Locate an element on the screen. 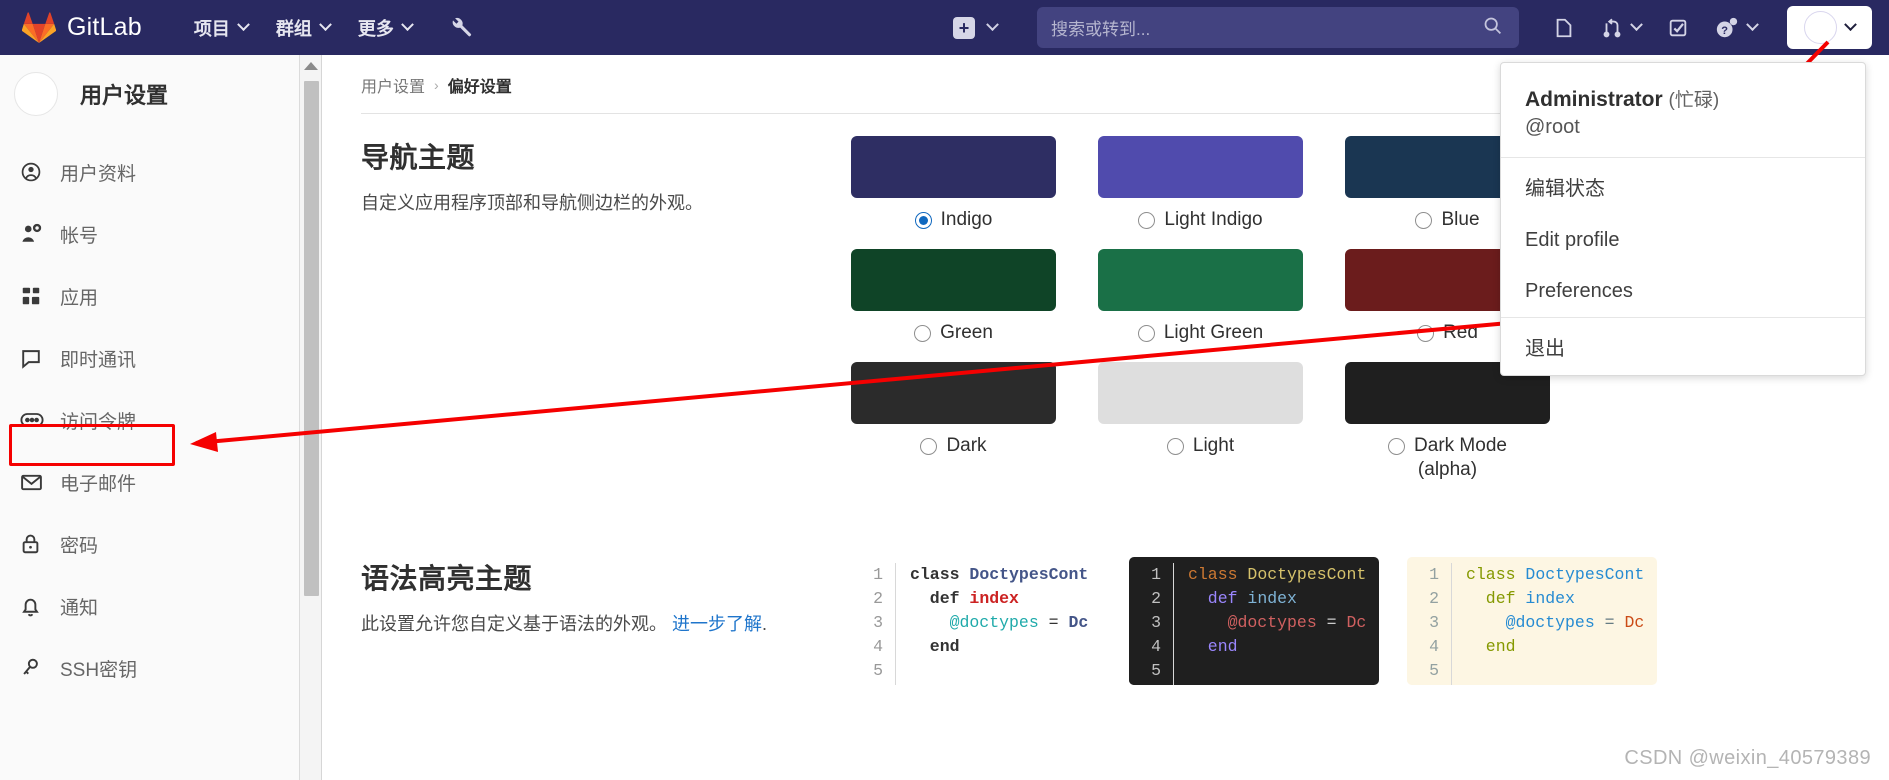 Image resolution: width=1889 pixels, height=780 pixels. sidebar-item-notifications: 通知 is located at coordinates (149, 606).